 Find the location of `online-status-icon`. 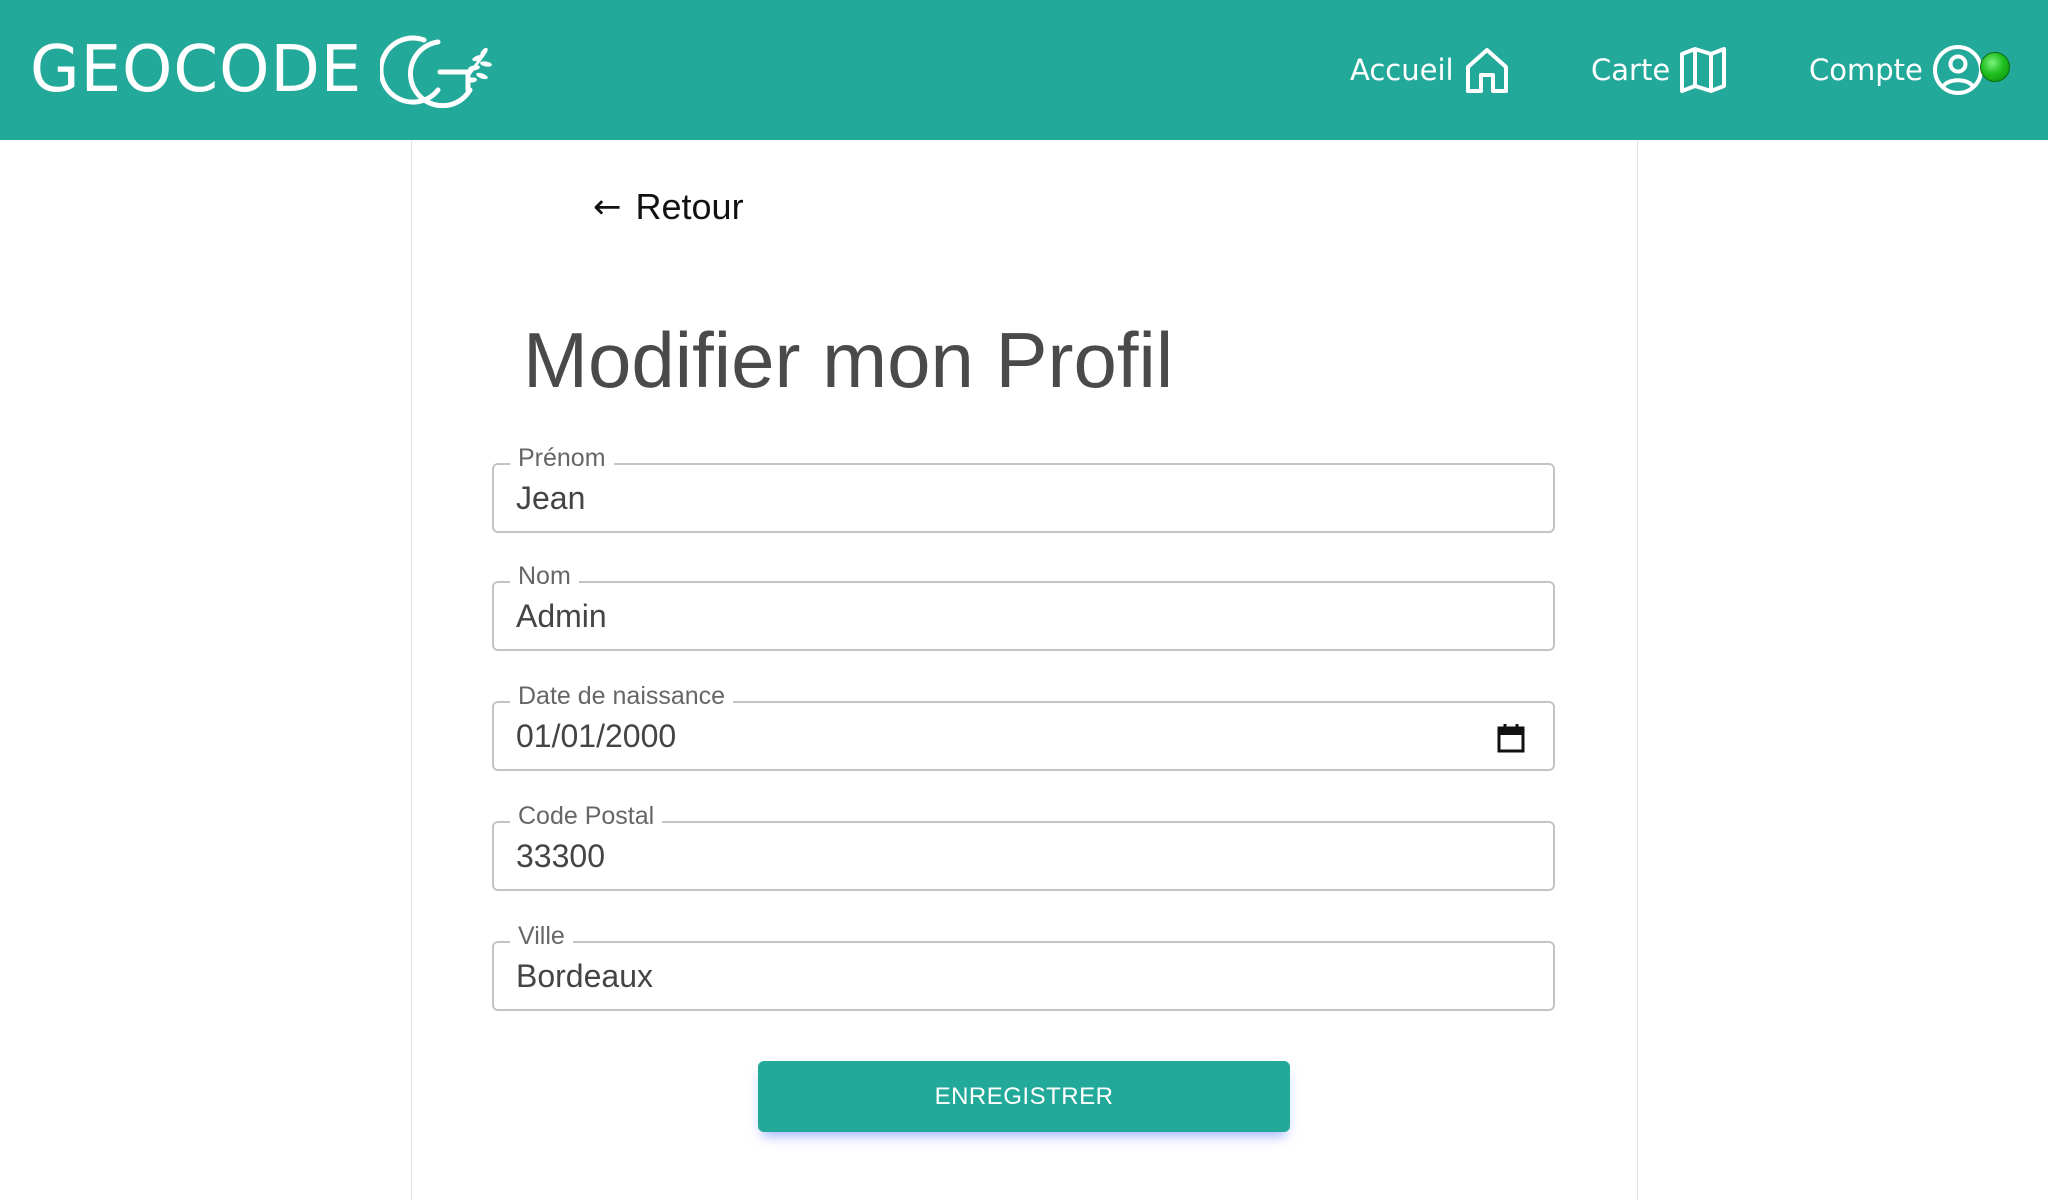

online-status-icon is located at coordinates (1995, 67).